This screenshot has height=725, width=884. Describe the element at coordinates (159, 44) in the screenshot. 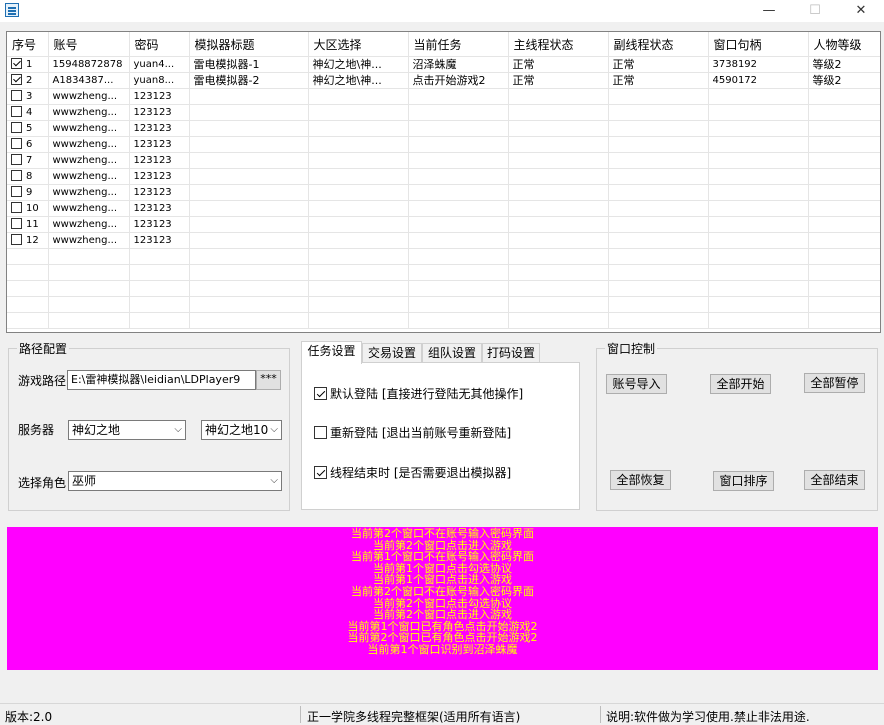

I see `column-header: 密码` at that location.